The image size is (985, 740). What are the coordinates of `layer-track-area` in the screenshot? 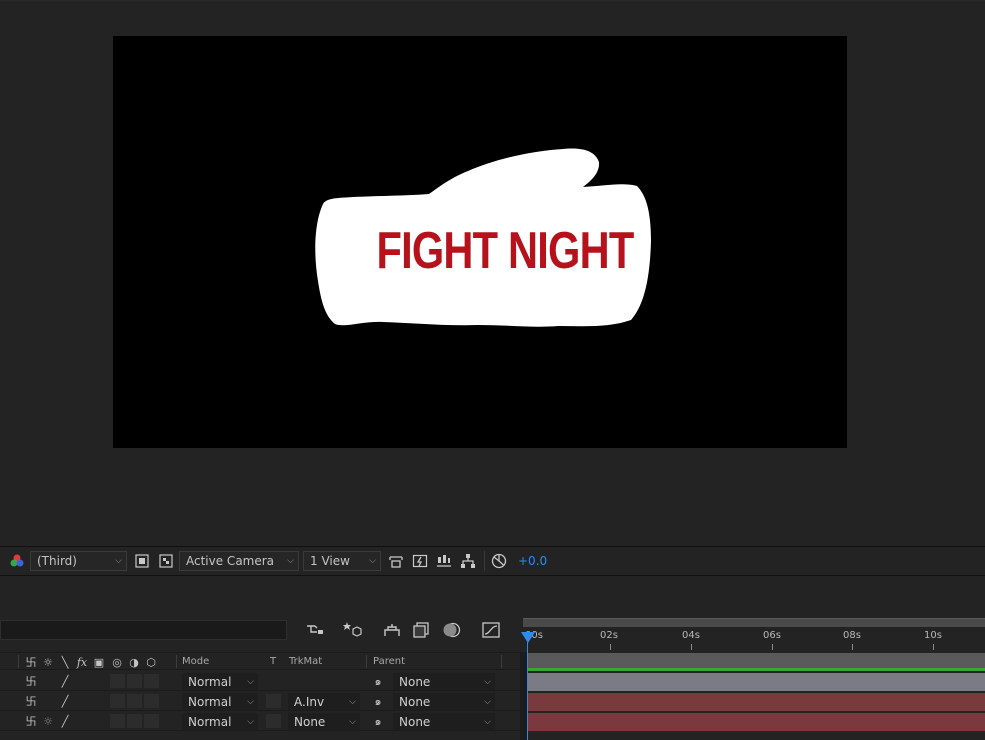 It's located at (756, 696).